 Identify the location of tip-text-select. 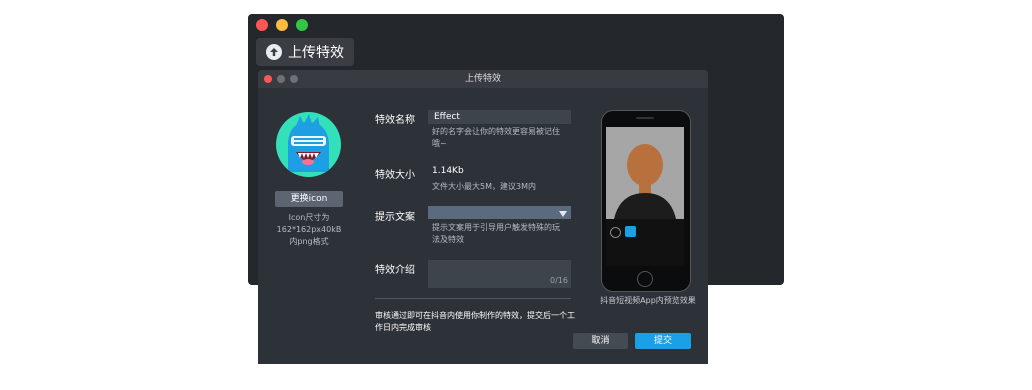
(499, 212).